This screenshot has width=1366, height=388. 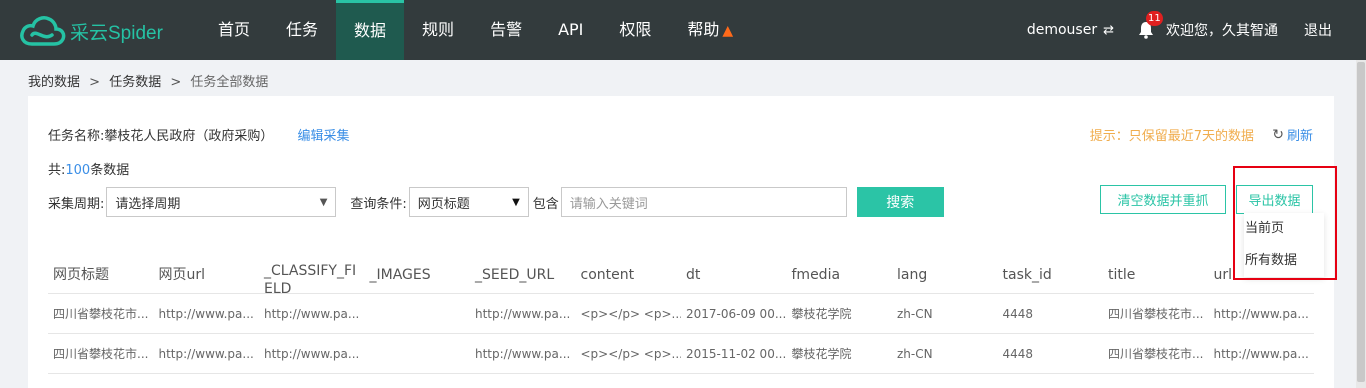 What do you see at coordinates (1171, 136) in the screenshot?
I see `retention-tip: 提示：只保留最近7天的数据` at bounding box center [1171, 136].